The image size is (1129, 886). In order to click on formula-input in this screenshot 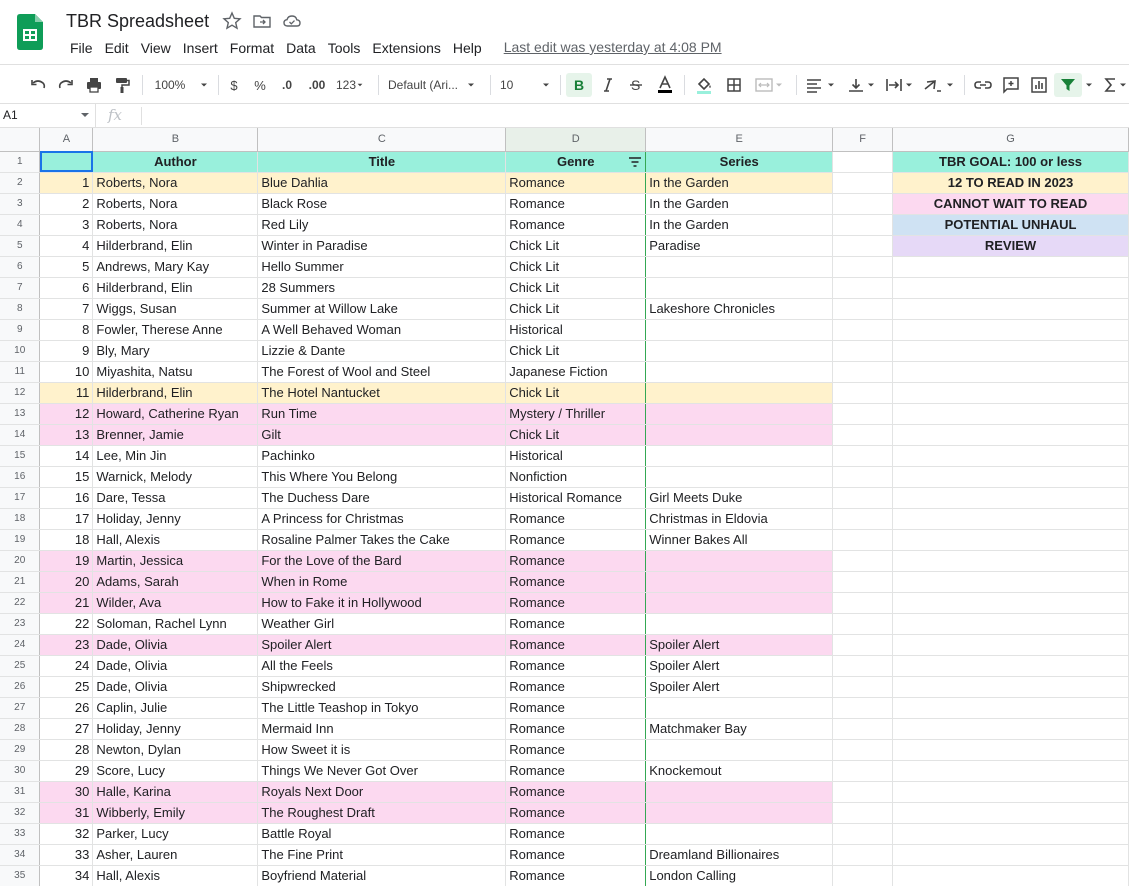, I will do `click(638, 115)`.